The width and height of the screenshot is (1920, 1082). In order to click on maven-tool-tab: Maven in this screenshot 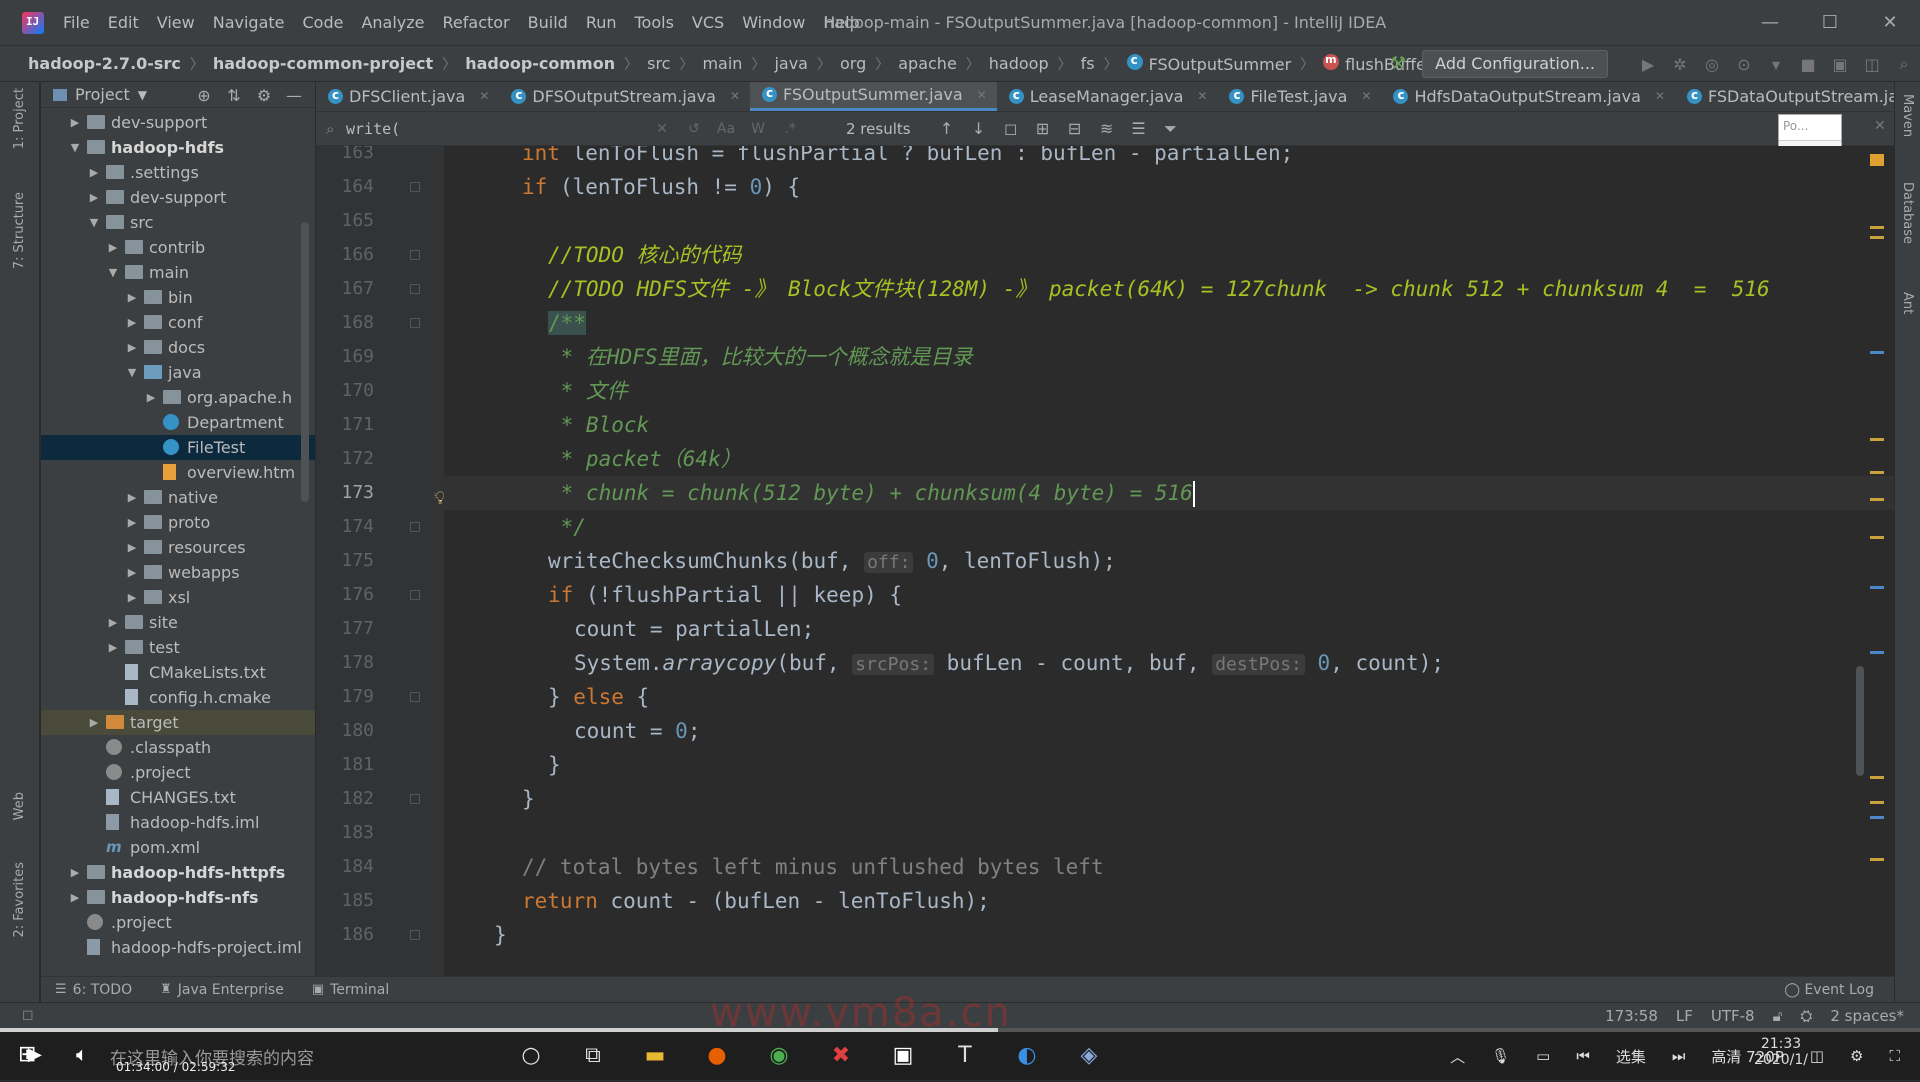, I will do `click(1907, 115)`.